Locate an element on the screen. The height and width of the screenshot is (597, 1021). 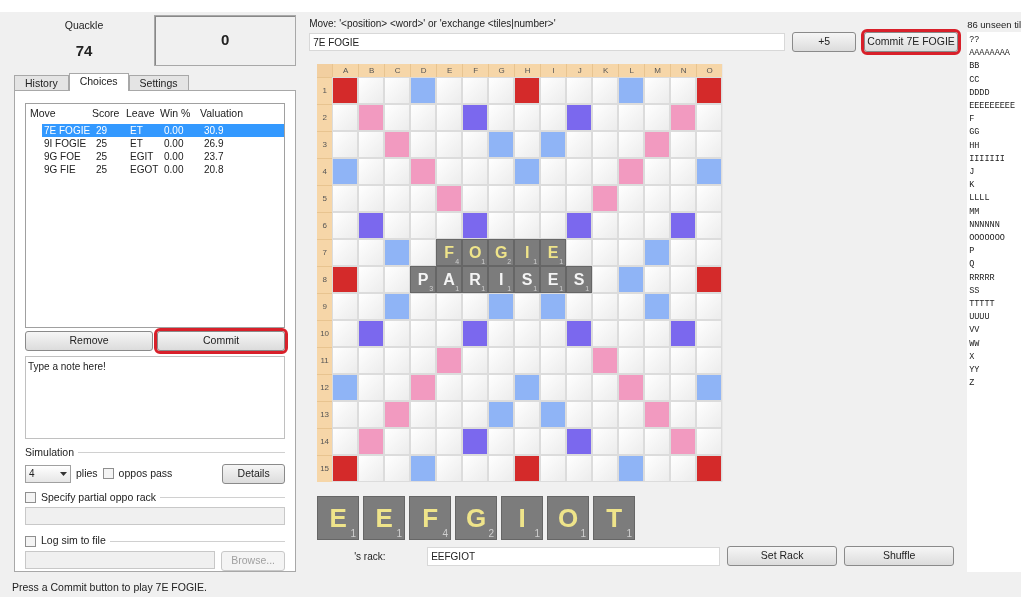
commit-button: Commit is located at coordinates (221, 340).